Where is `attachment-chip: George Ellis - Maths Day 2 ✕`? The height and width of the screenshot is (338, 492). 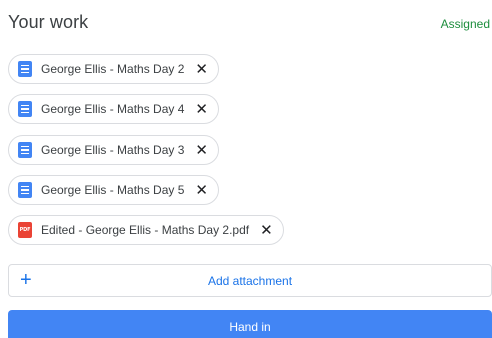 attachment-chip: George Ellis - Maths Day 2 ✕ is located at coordinates (113, 69).